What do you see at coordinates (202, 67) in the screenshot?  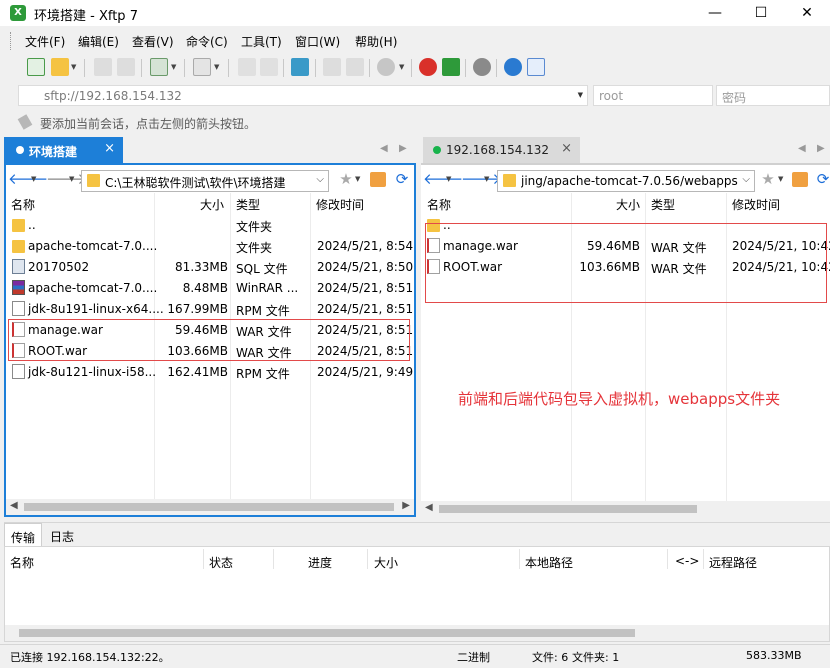 I see `terminal-icon` at bounding box center [202, 67].